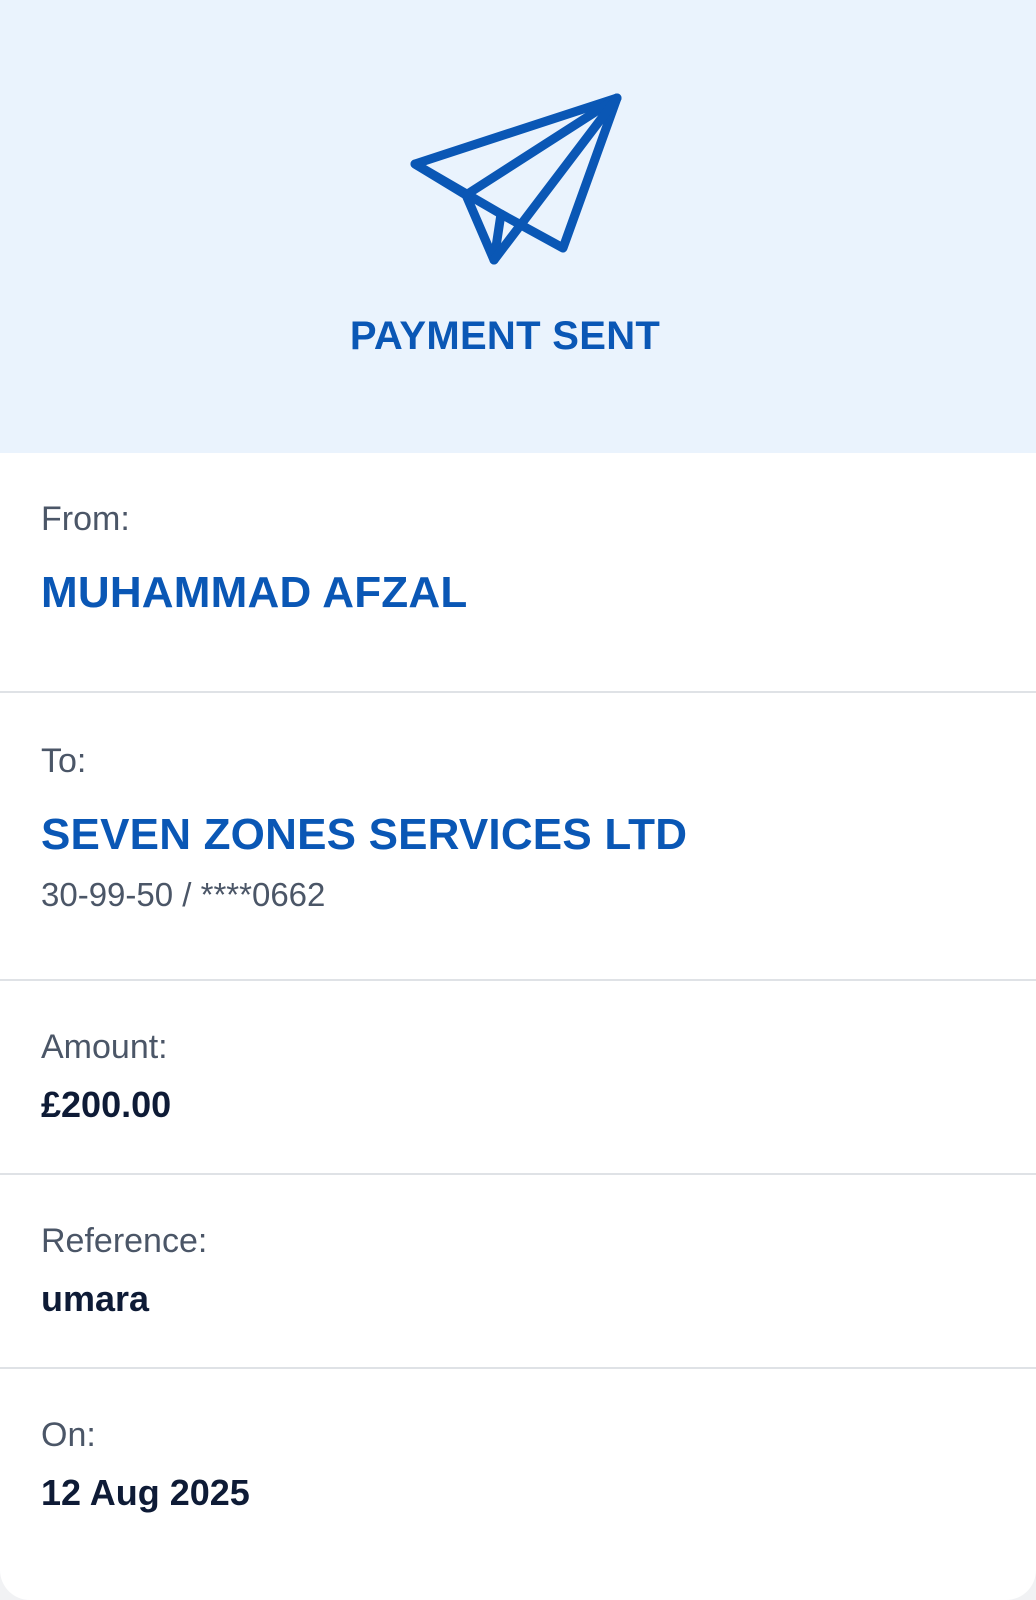 The image size is (1036, 1600). What do you see at coordinates (183, 894) in the screenshot?
I see `to-account-details: 30-99-50 / ****0662` at bounding box center [183, 894].